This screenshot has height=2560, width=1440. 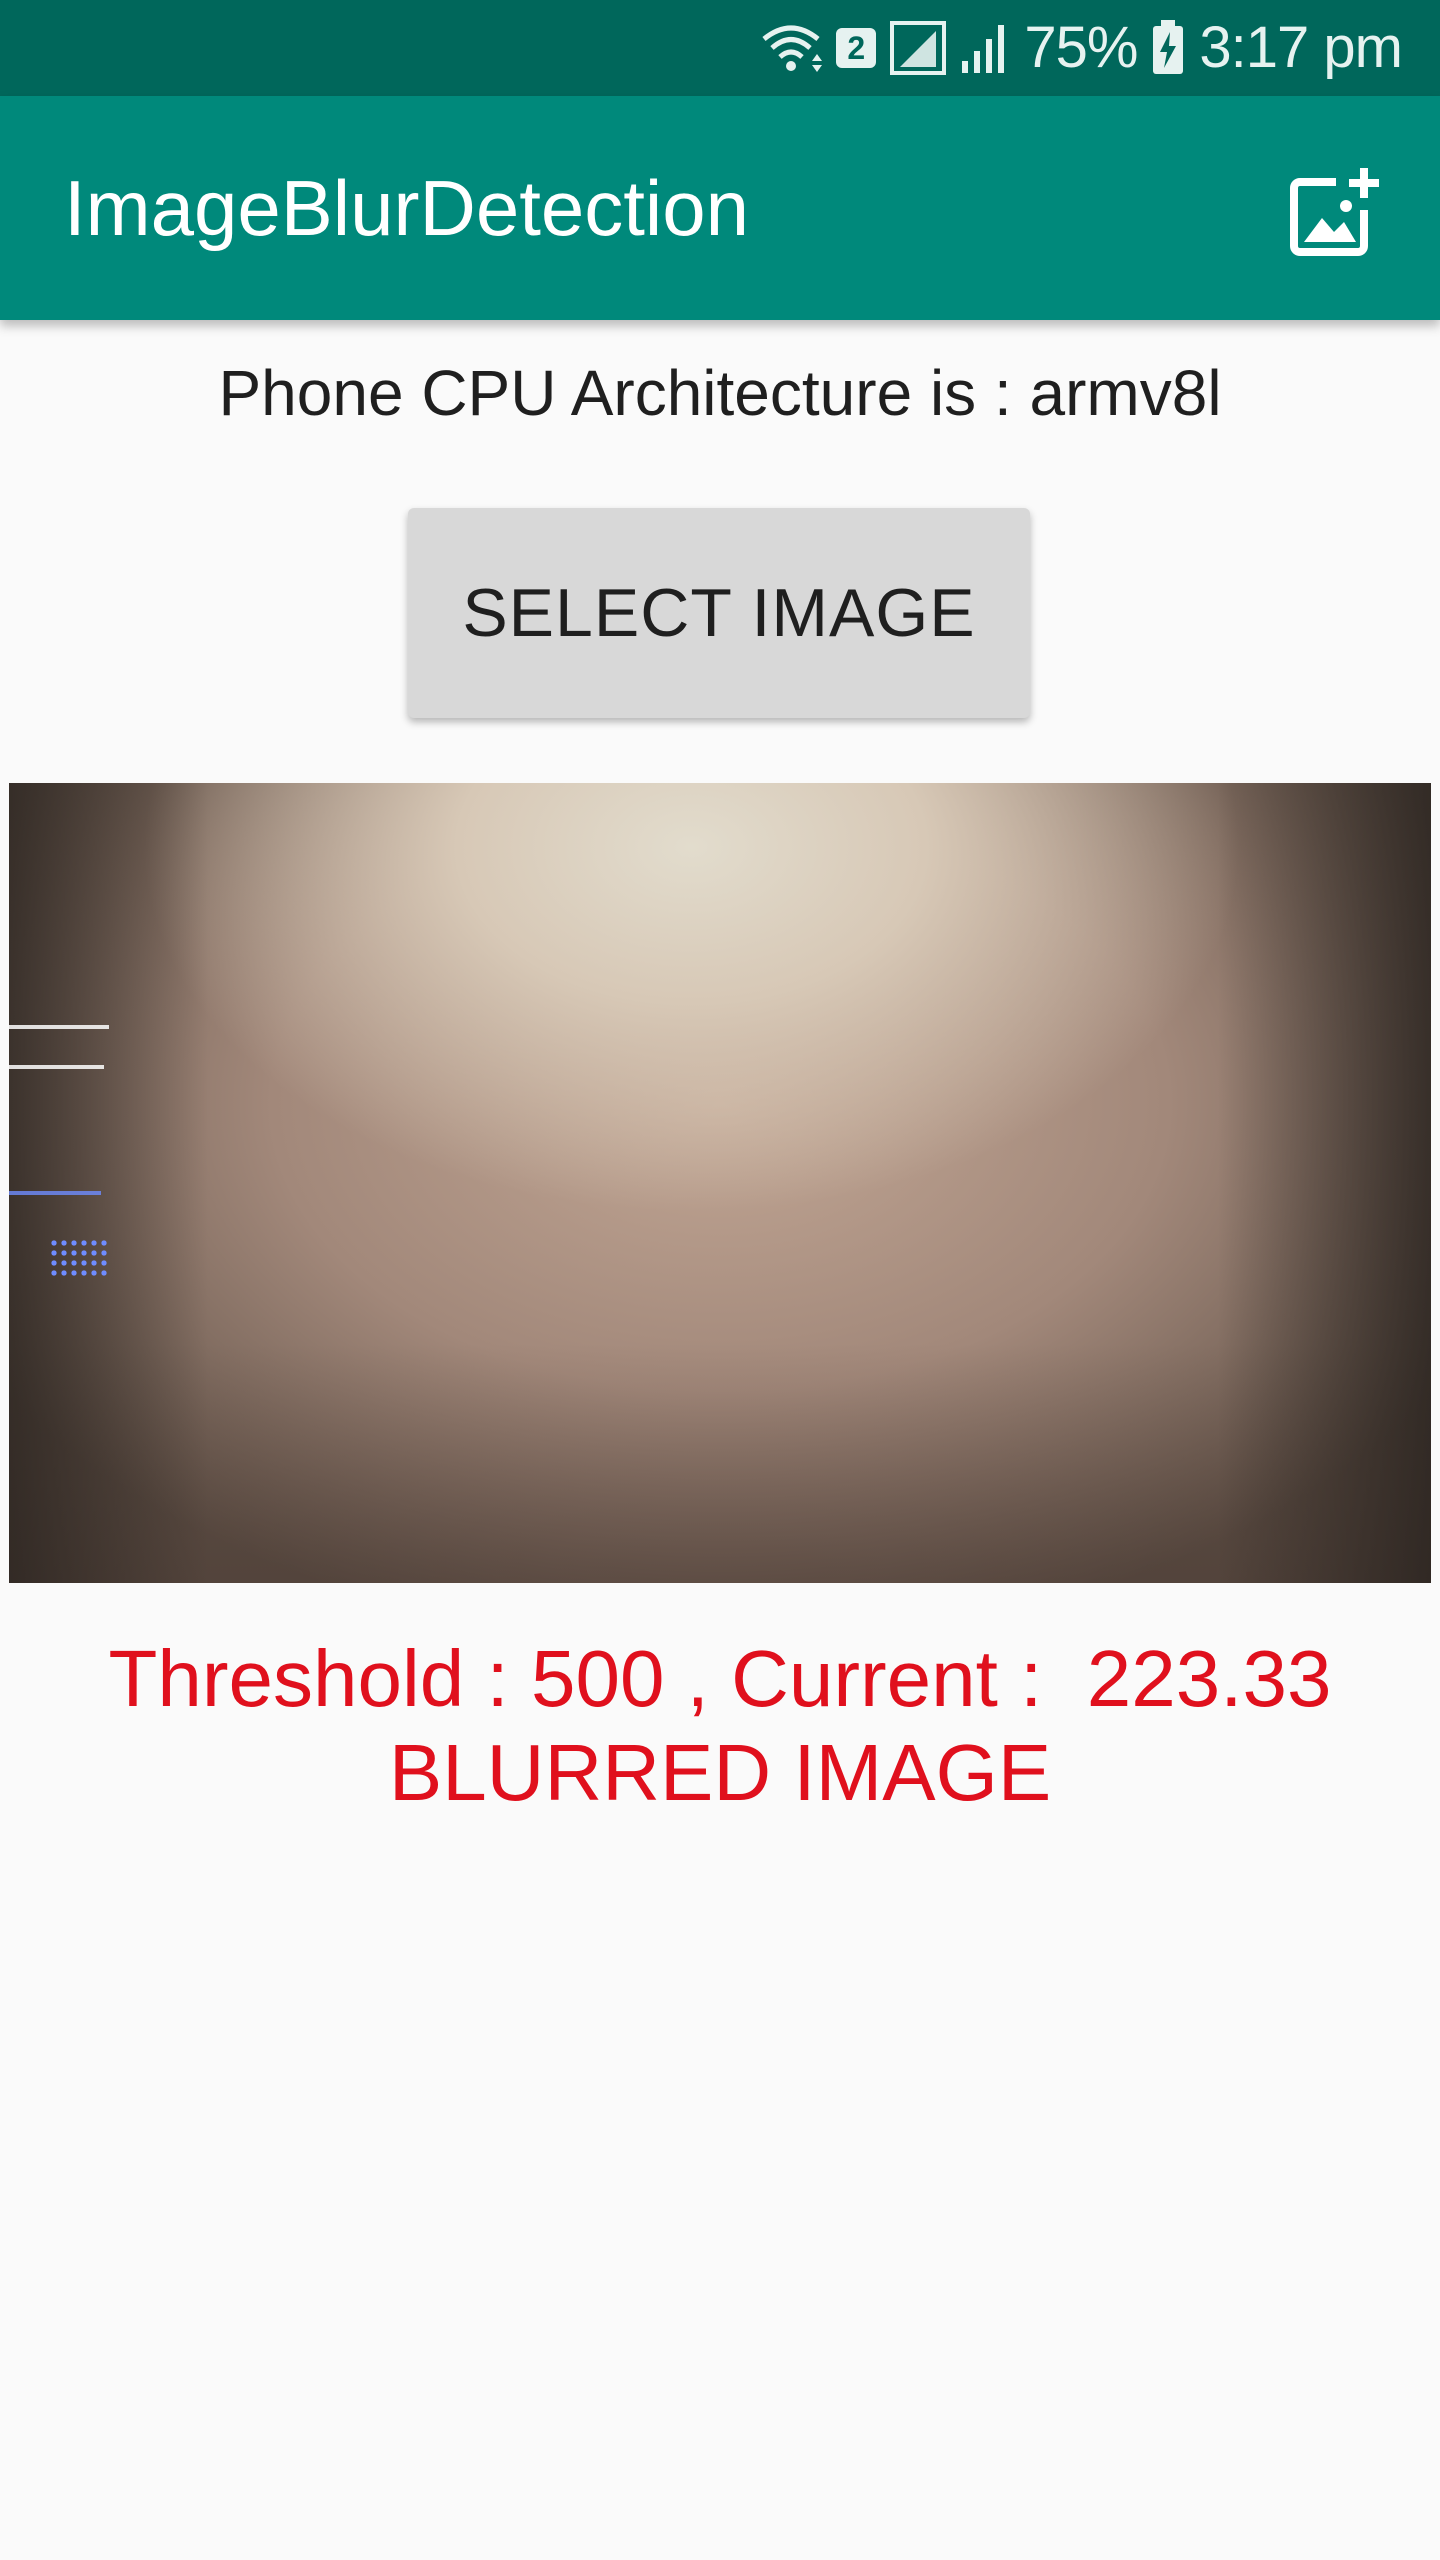 I want to click on blur-verdict-text: BLURRED IMAGE, so click(x=720, y=1772).